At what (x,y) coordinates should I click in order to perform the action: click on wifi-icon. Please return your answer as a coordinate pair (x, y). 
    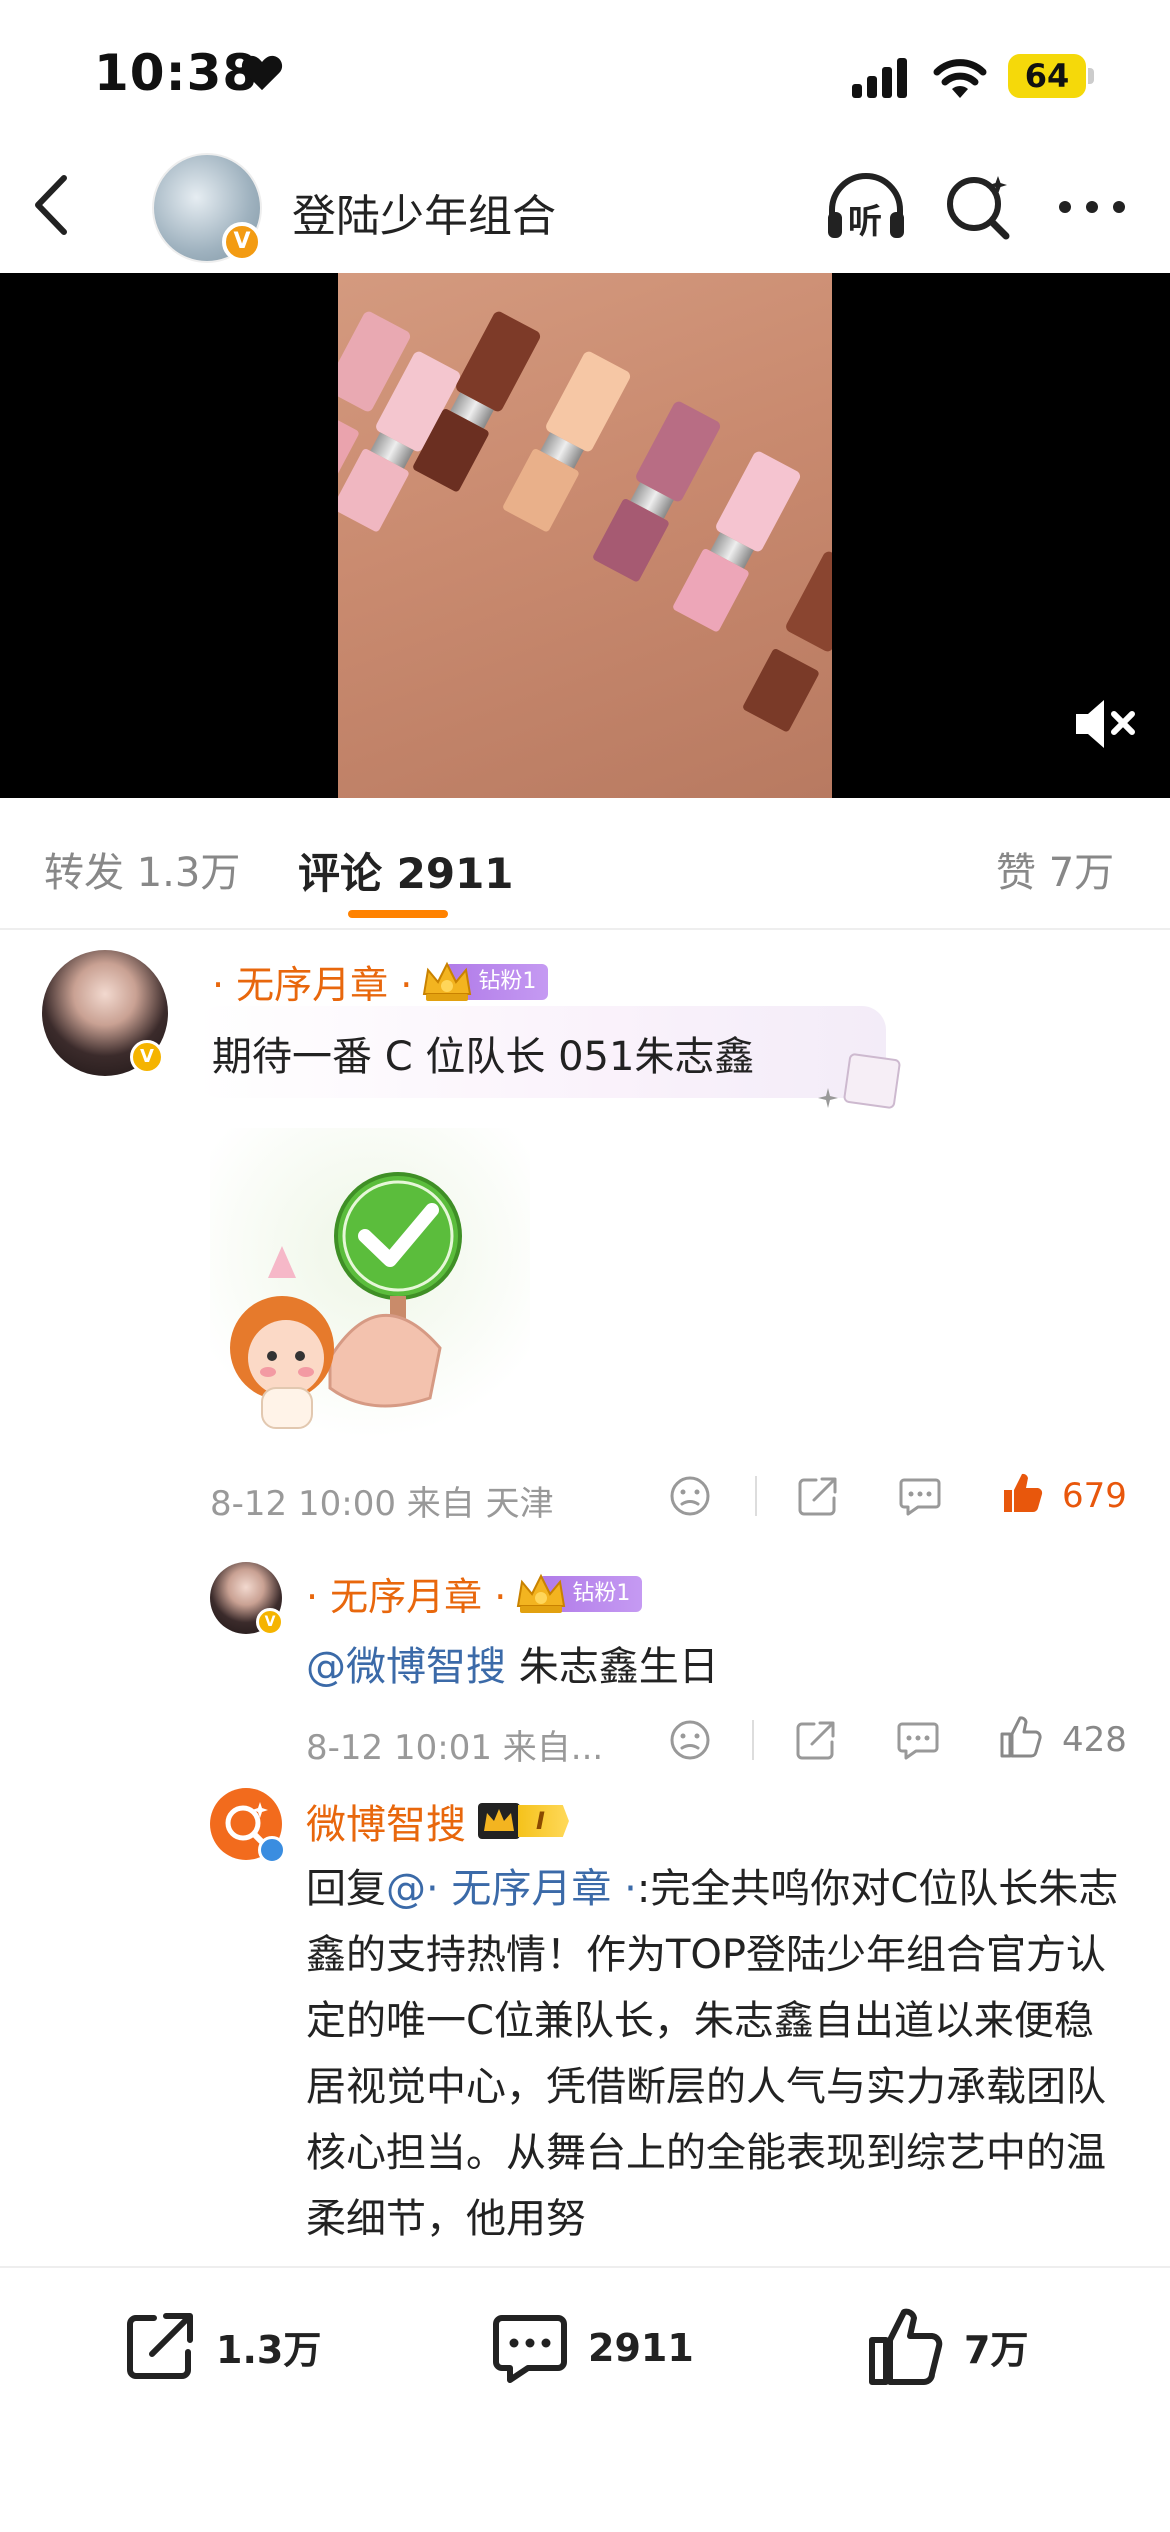
    Looking at the image, I should click on (960, 78).